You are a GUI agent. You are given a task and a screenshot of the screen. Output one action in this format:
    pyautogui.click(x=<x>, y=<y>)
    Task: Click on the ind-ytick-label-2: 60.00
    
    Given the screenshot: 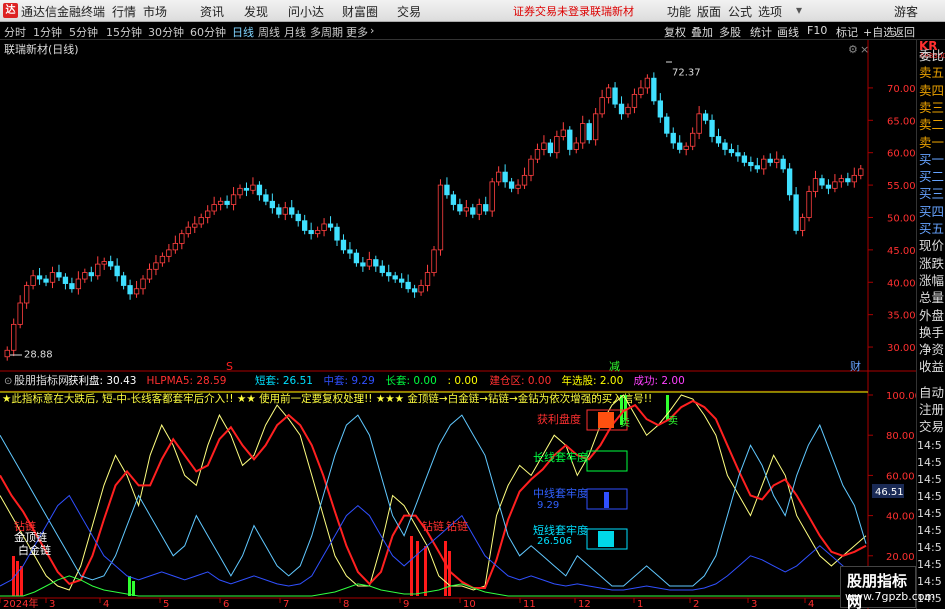 What is the action you would take?
    pyautogui.click(x=900, y=476)
    